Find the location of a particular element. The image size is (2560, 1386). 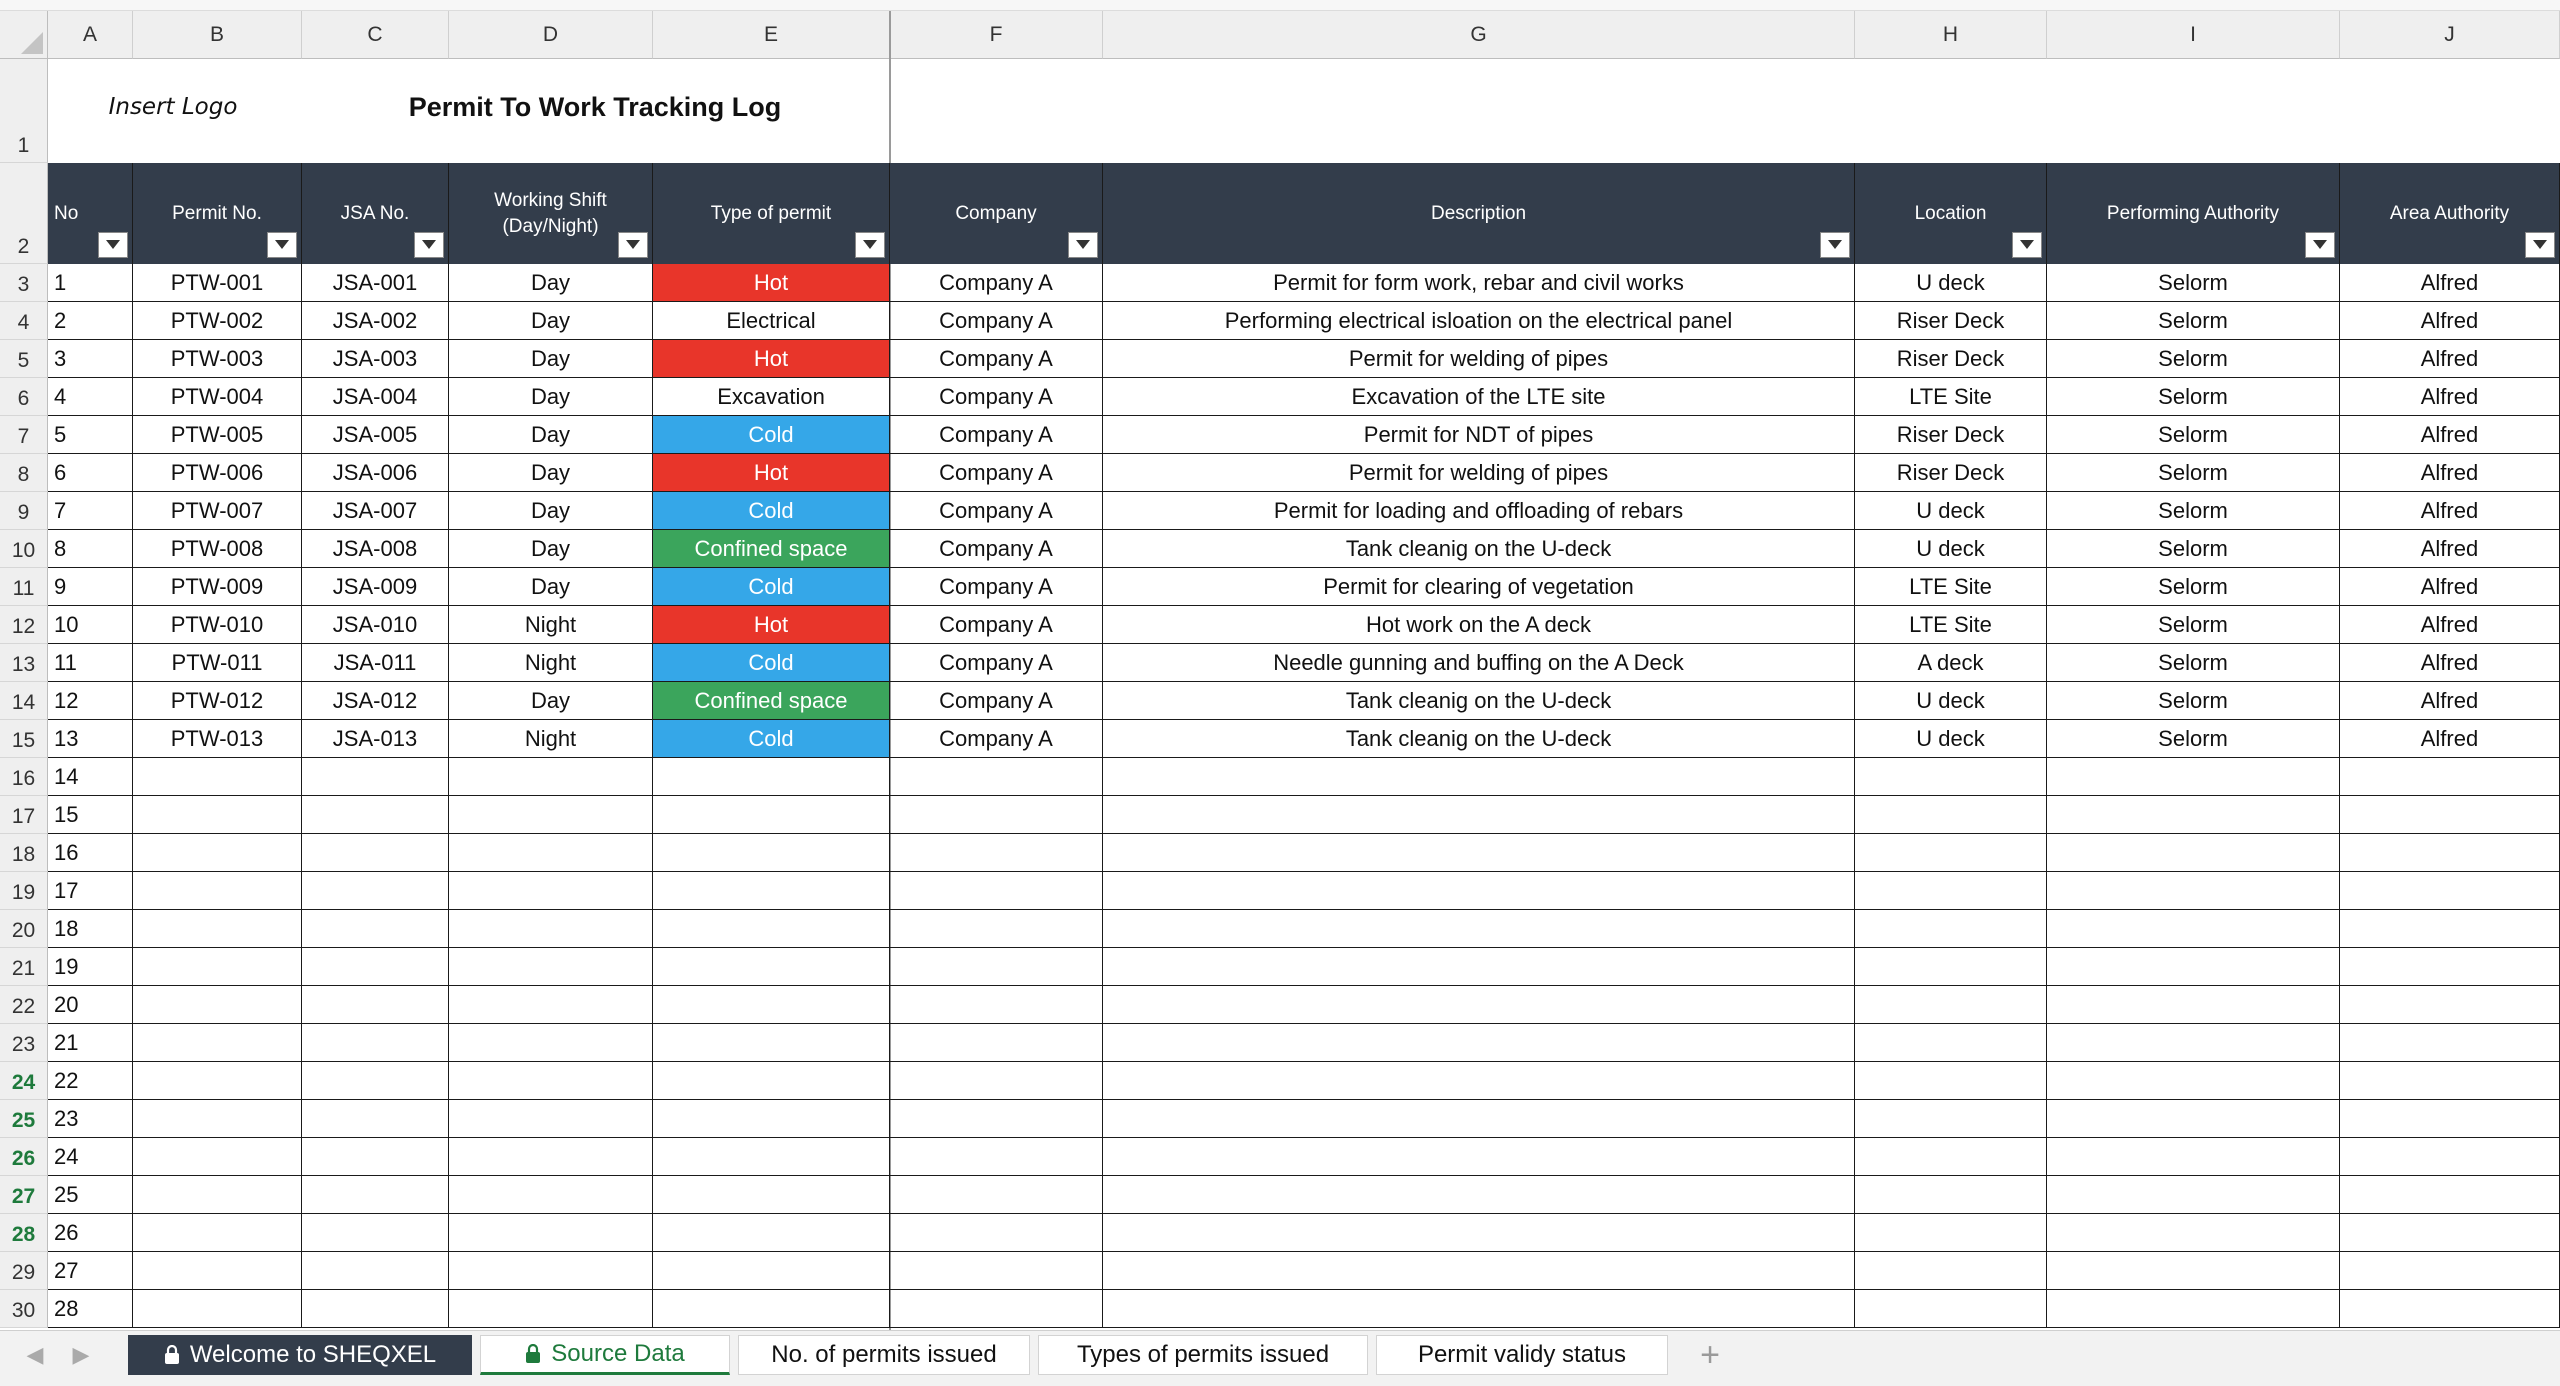

cell-no: 4 is located at coordinates (90, 397).